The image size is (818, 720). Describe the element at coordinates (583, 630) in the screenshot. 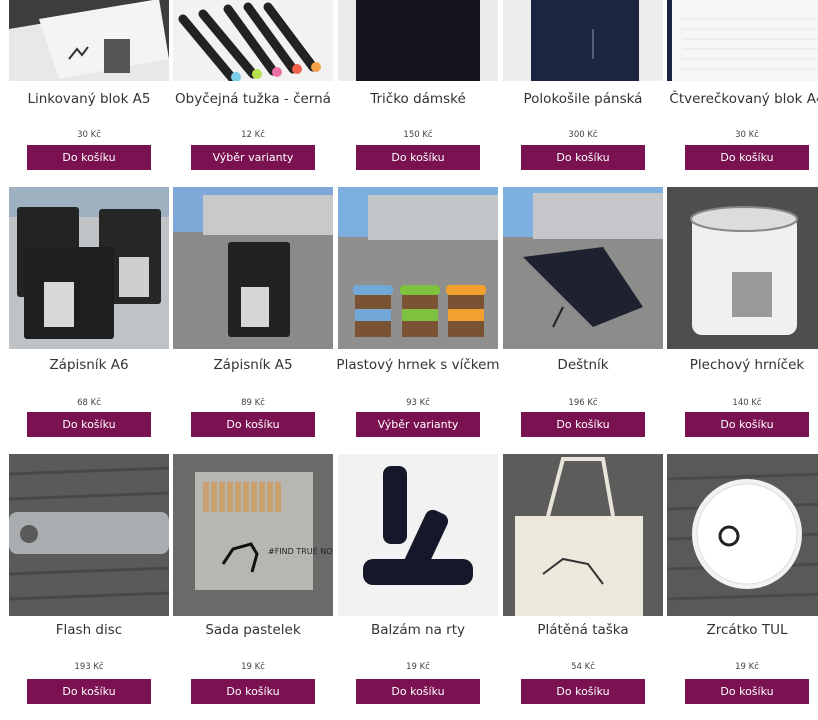

I see `product-name: Plátěná taška` at that location.